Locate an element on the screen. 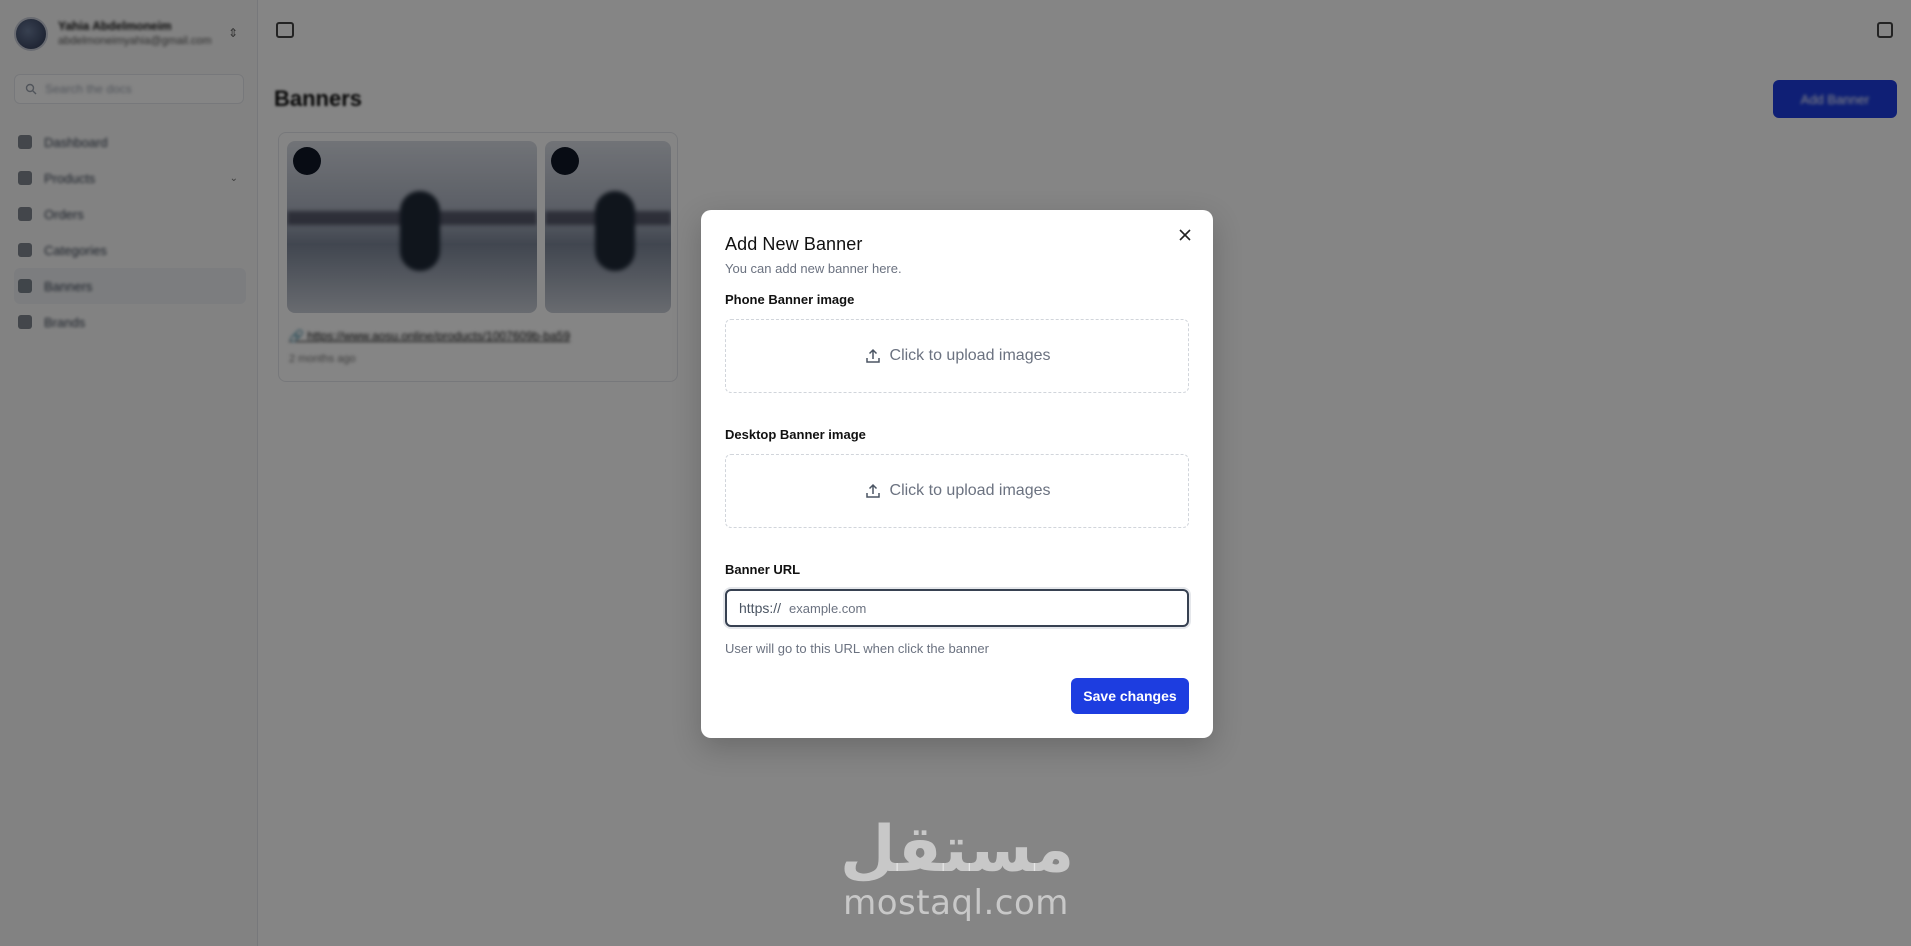  phone-banner-label: Phone Banner image is located at coordinates (790, 299).